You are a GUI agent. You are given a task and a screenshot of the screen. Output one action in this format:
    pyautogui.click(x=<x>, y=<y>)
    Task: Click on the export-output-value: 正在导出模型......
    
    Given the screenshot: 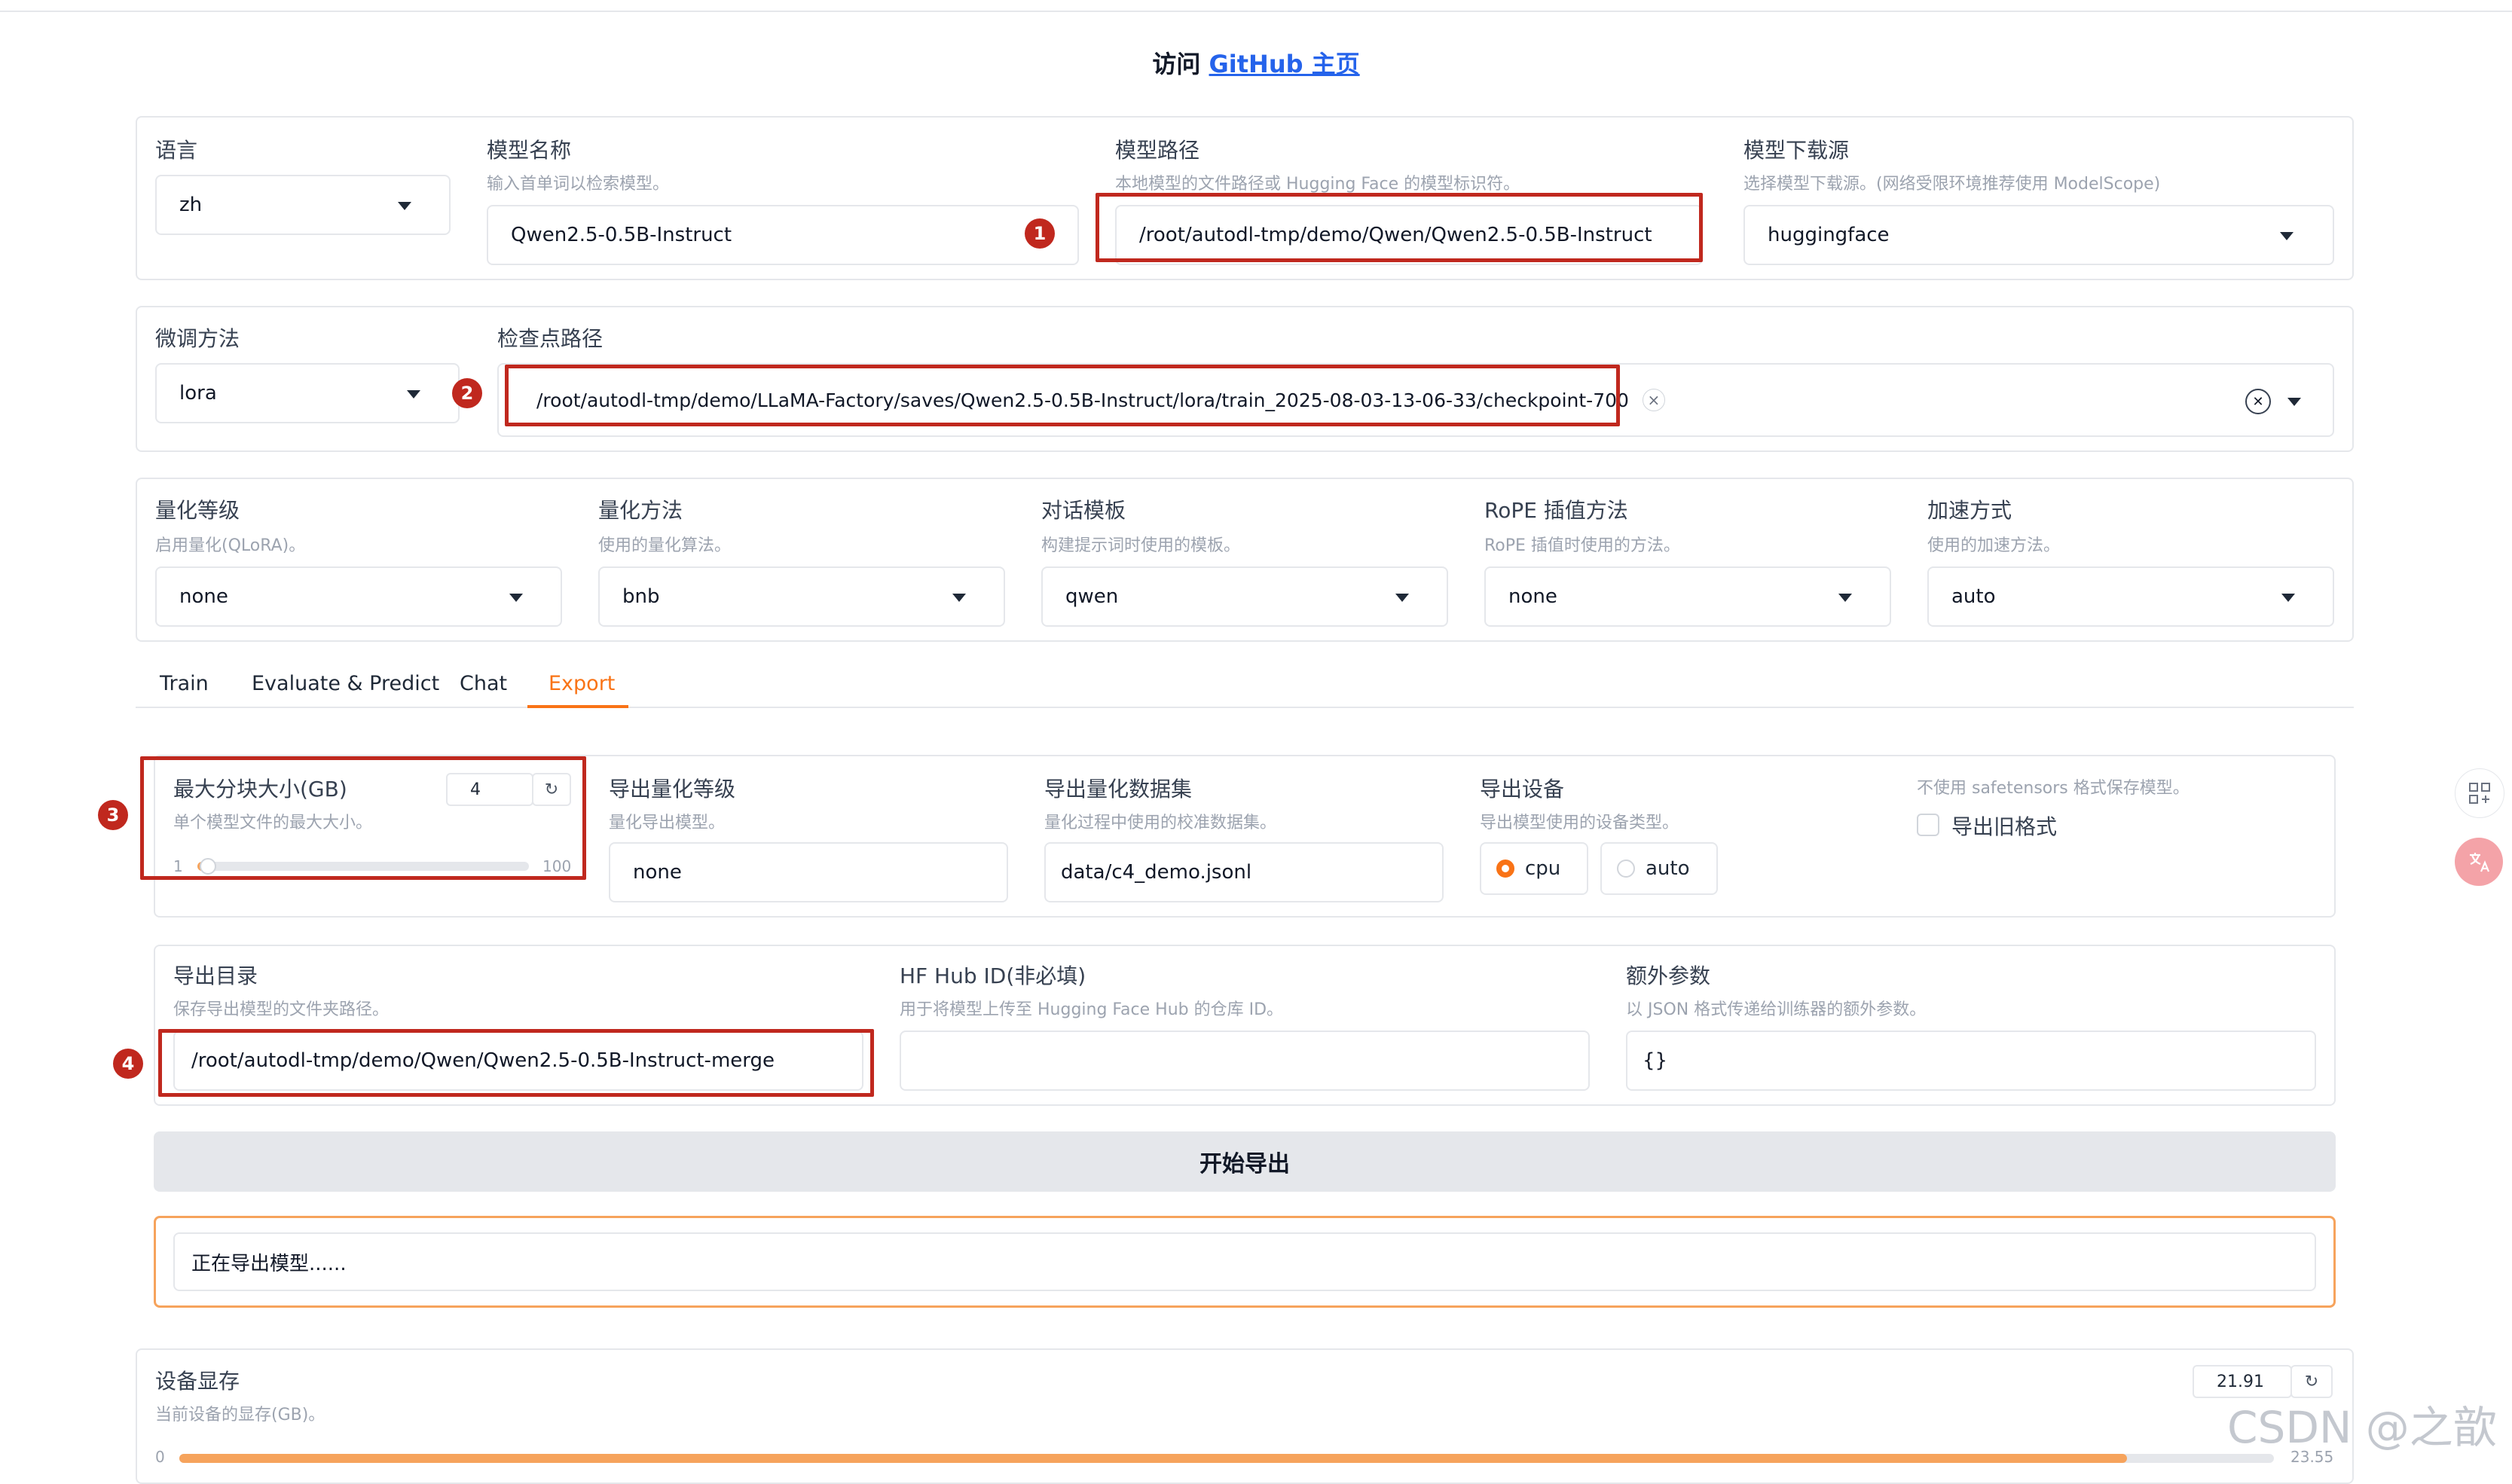 What is the action you would take?
    pyautogui.click(x=269, y=1263)
    